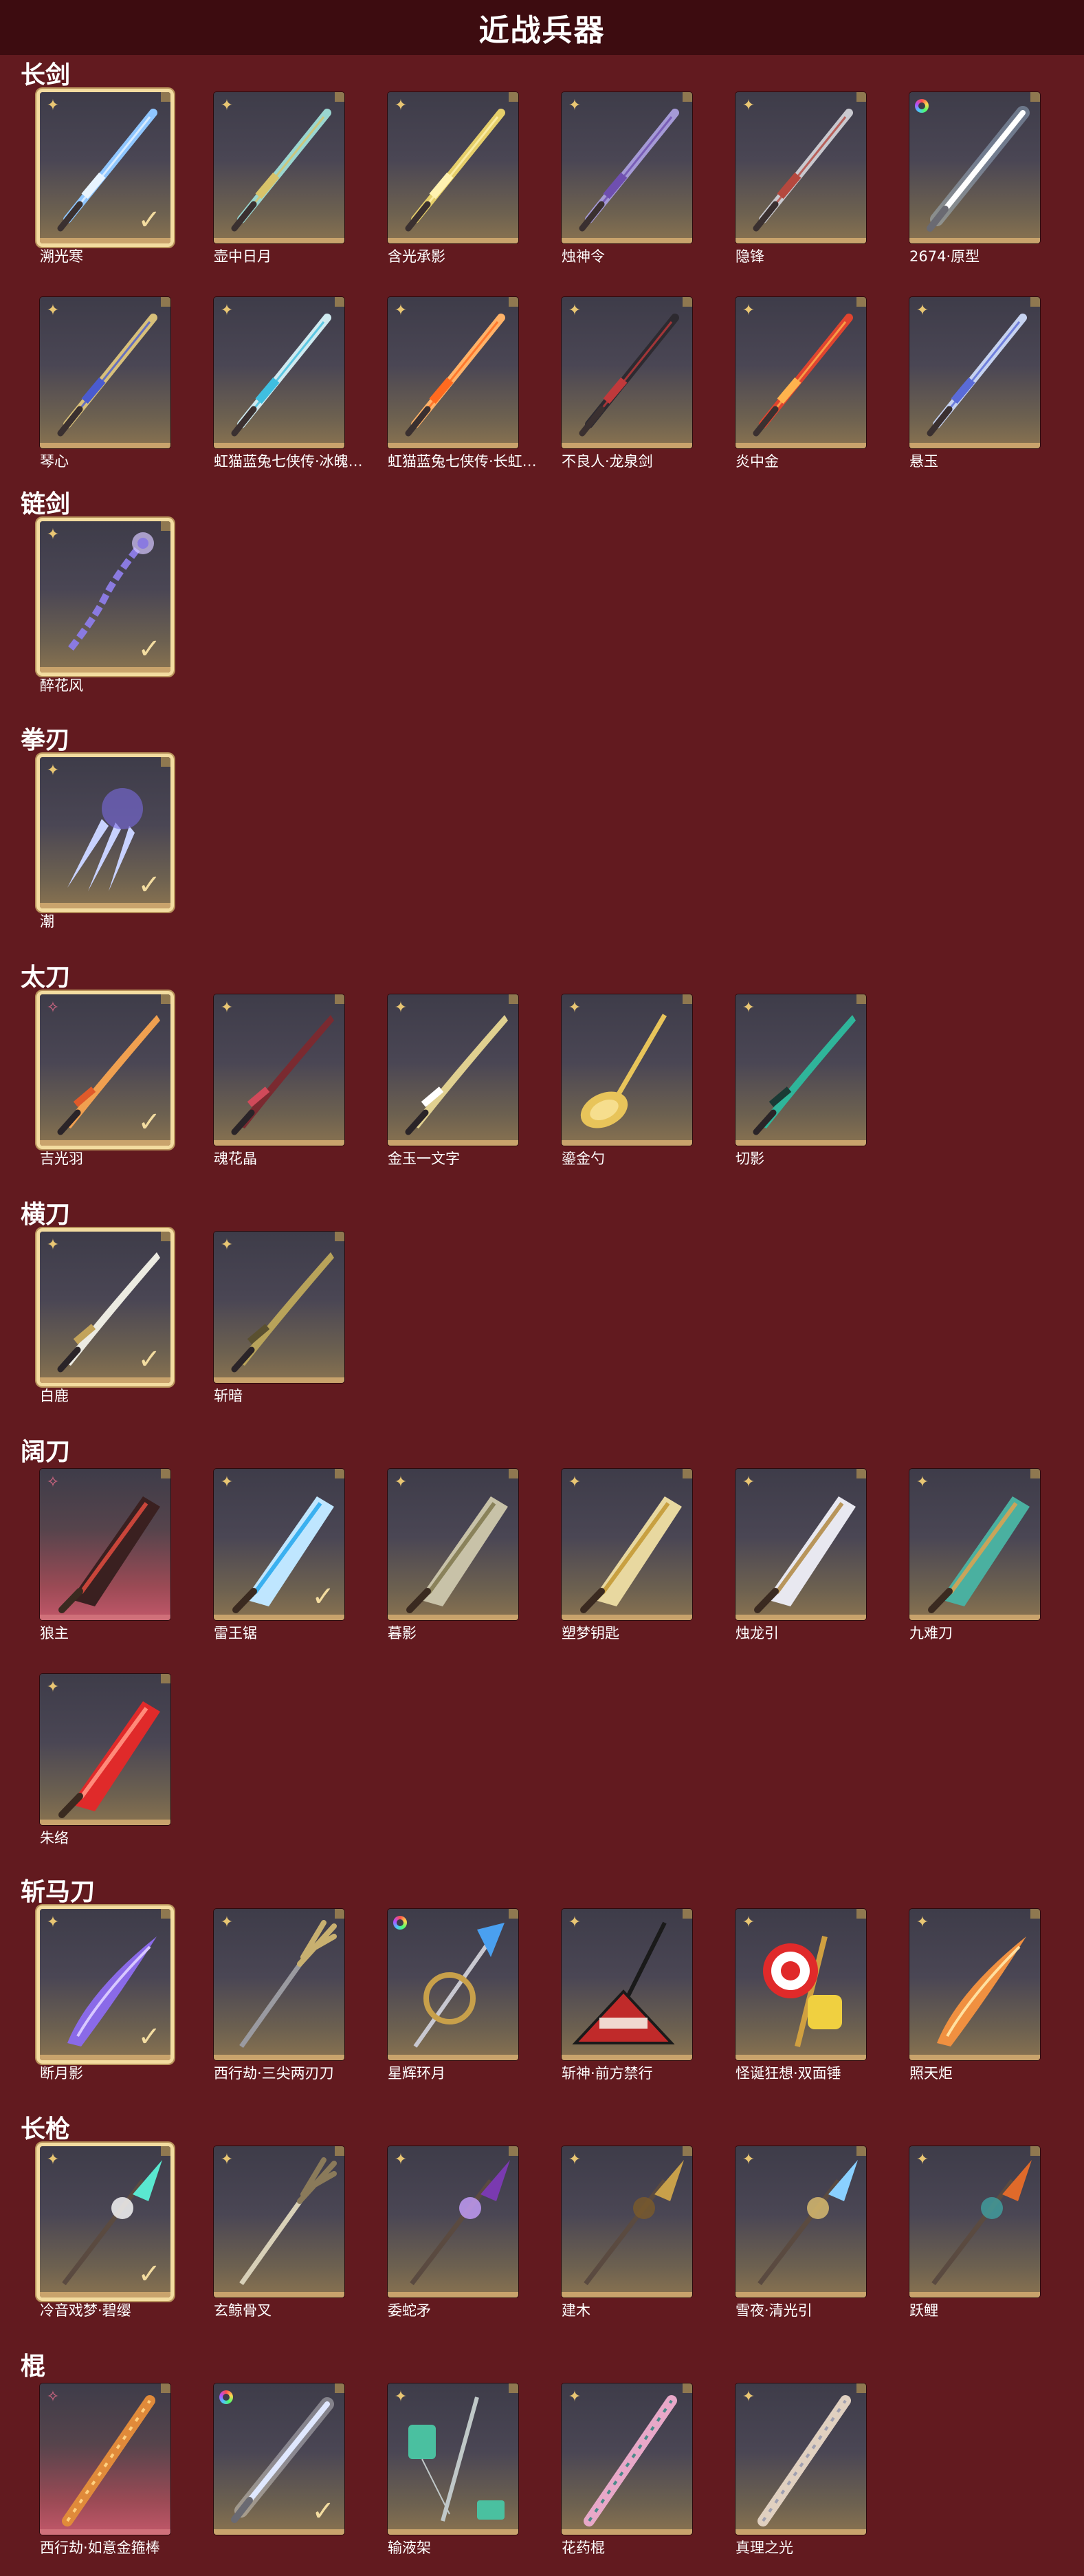 This screenshot has height=2576, width=1084. What do you see at coordinates (105, 1070) in the screenshot?
I see `weapon-tile: ✧ ✓` at bounding box center [105, 1070].